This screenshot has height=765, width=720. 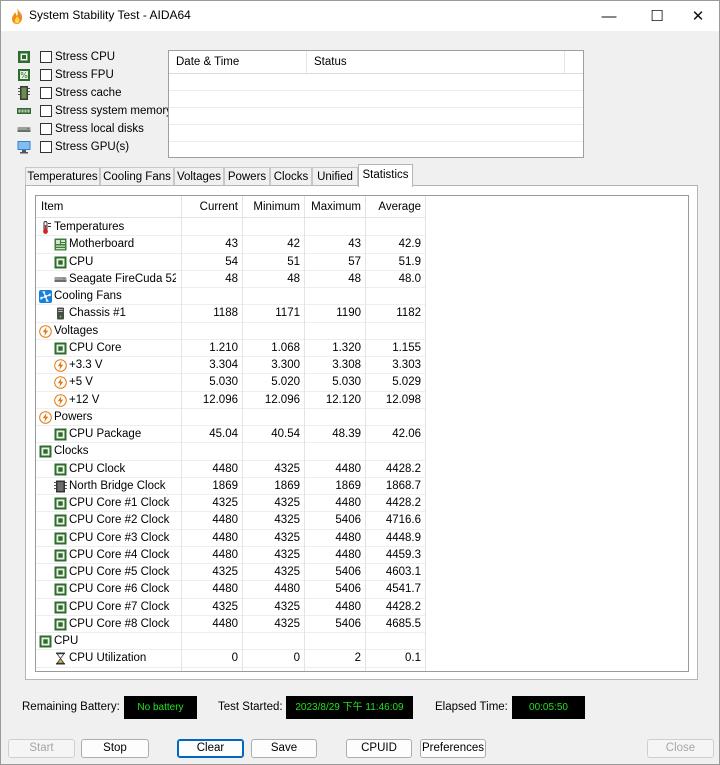 I want to click on statistics-row: CPU Core #7 Clock 4325 4325 4480 4428.2, so click(x=231, y=607).